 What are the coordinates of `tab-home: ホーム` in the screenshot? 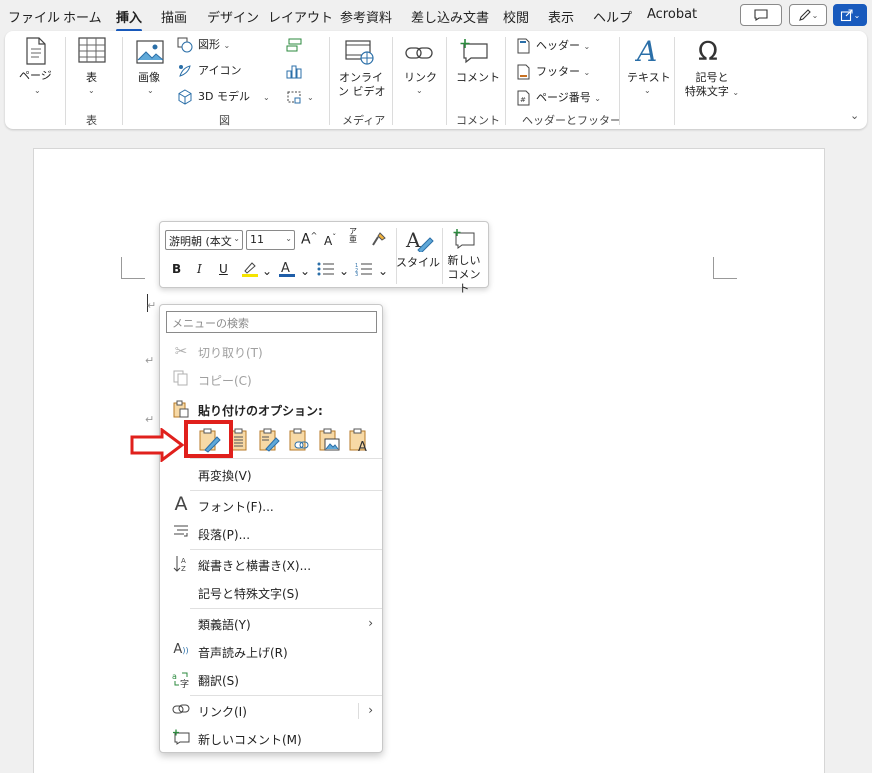 It's located at (82, 16).